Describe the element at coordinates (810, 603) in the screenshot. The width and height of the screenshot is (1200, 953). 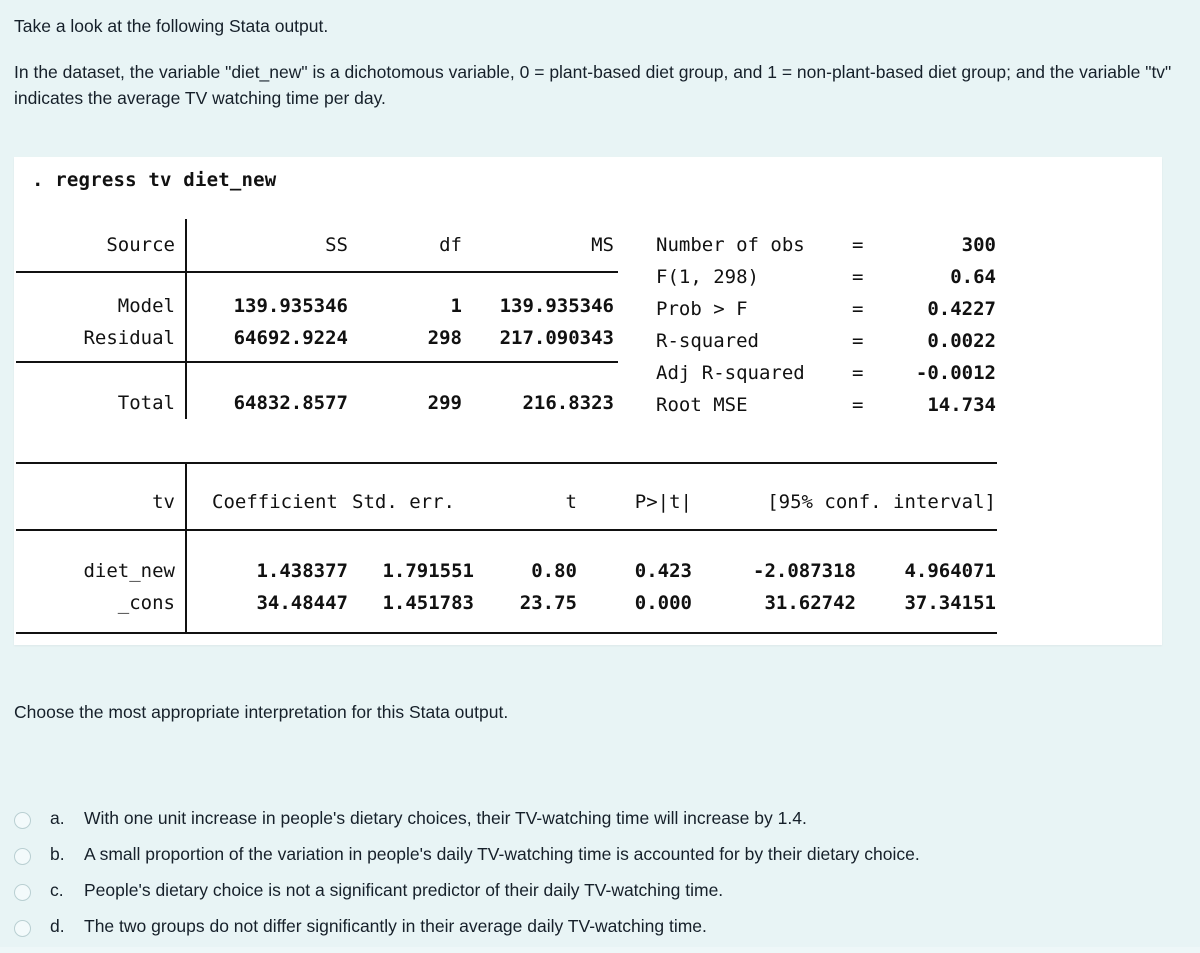
I see `coef-row-ci-low-cons: 31.62742` at that location.